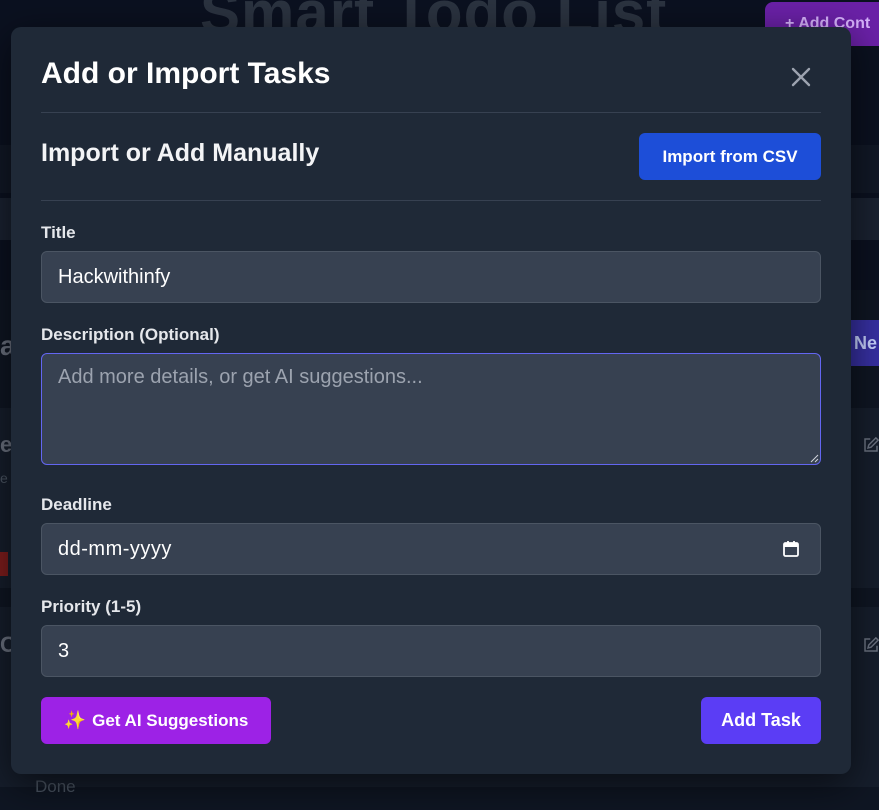 Image resolution: width=879 pixels, height=810 pixels. I want to click on done-column-label: Done, so click(55, 786).